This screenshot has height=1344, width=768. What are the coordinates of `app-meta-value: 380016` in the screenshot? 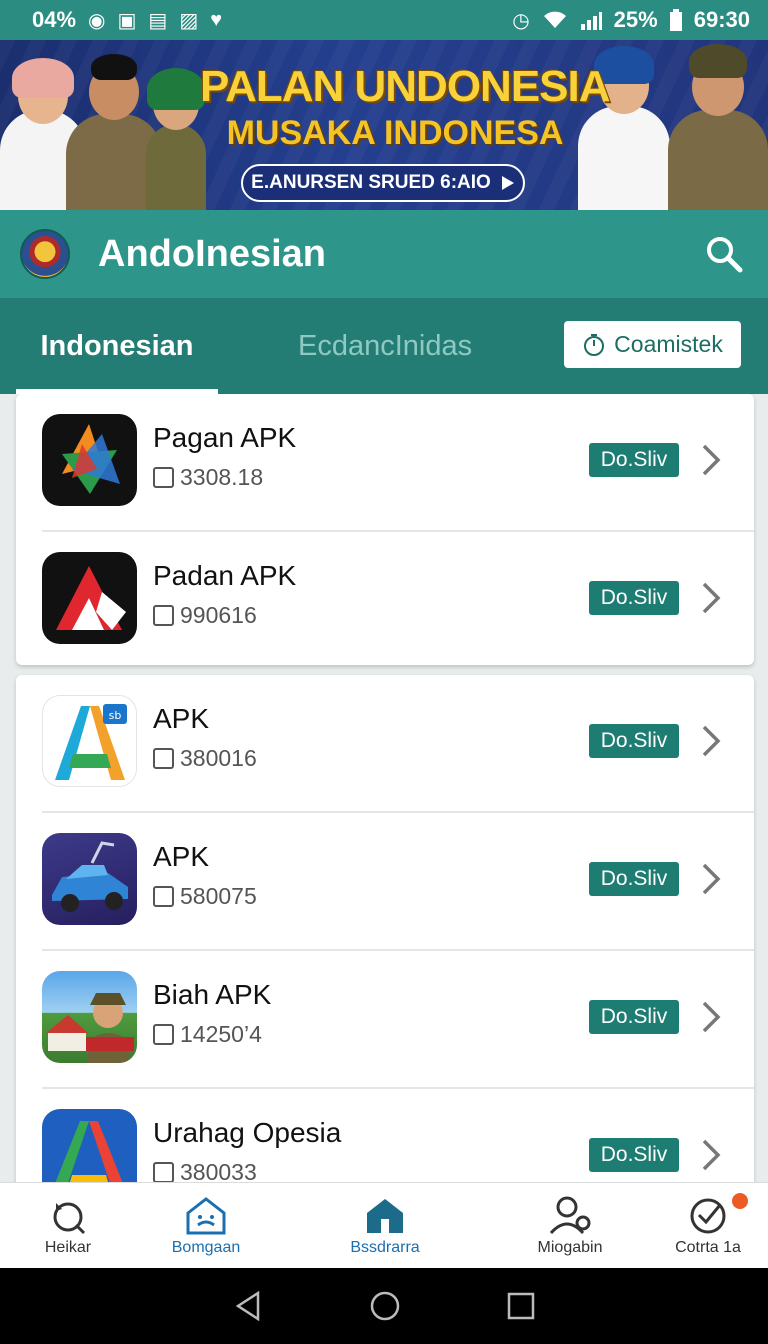 It's located at (218, 758).